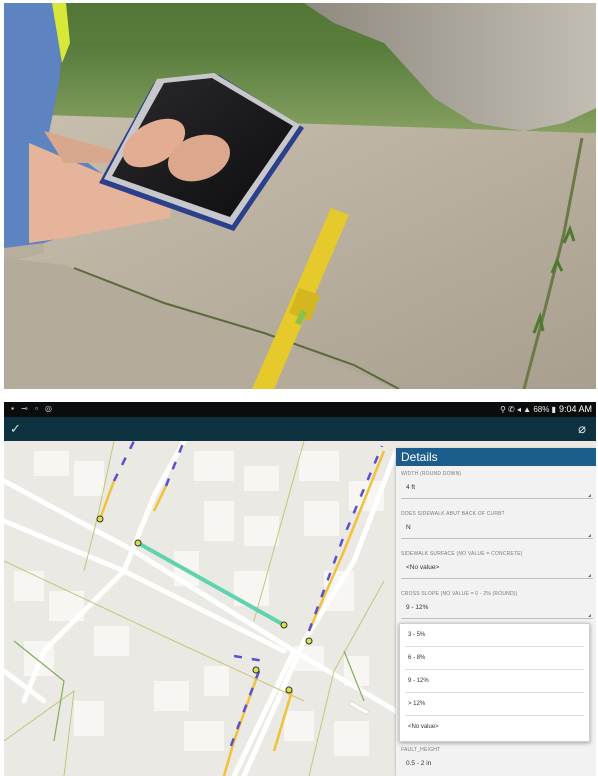 This screenshot has width=598, height=776. What do you see at coordinates (300, 429) in the screenshot?
I see `app-bar: ✓ ⌀` at bounding box center [300, 429].